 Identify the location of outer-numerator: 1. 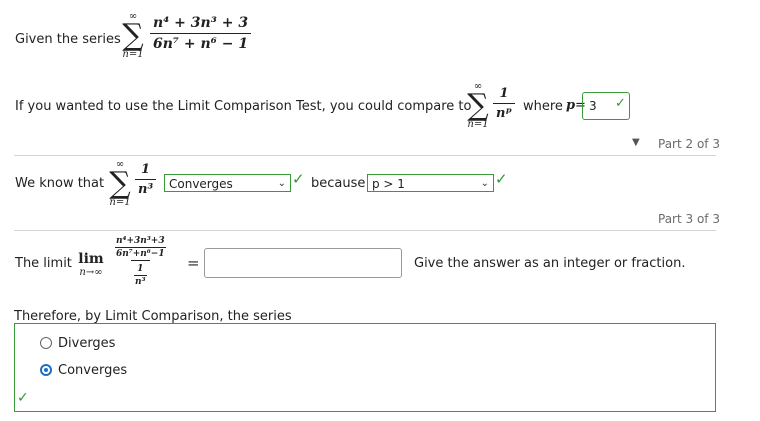
(140, 269).